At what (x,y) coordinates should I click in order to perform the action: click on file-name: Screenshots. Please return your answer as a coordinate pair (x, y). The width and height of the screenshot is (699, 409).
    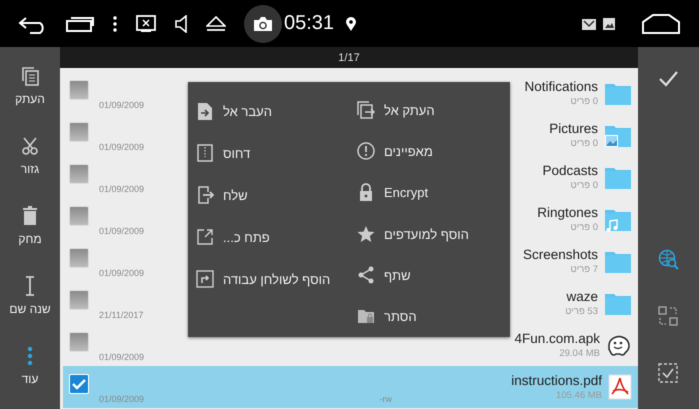
    Looking at the image, I should click on (560, 254).